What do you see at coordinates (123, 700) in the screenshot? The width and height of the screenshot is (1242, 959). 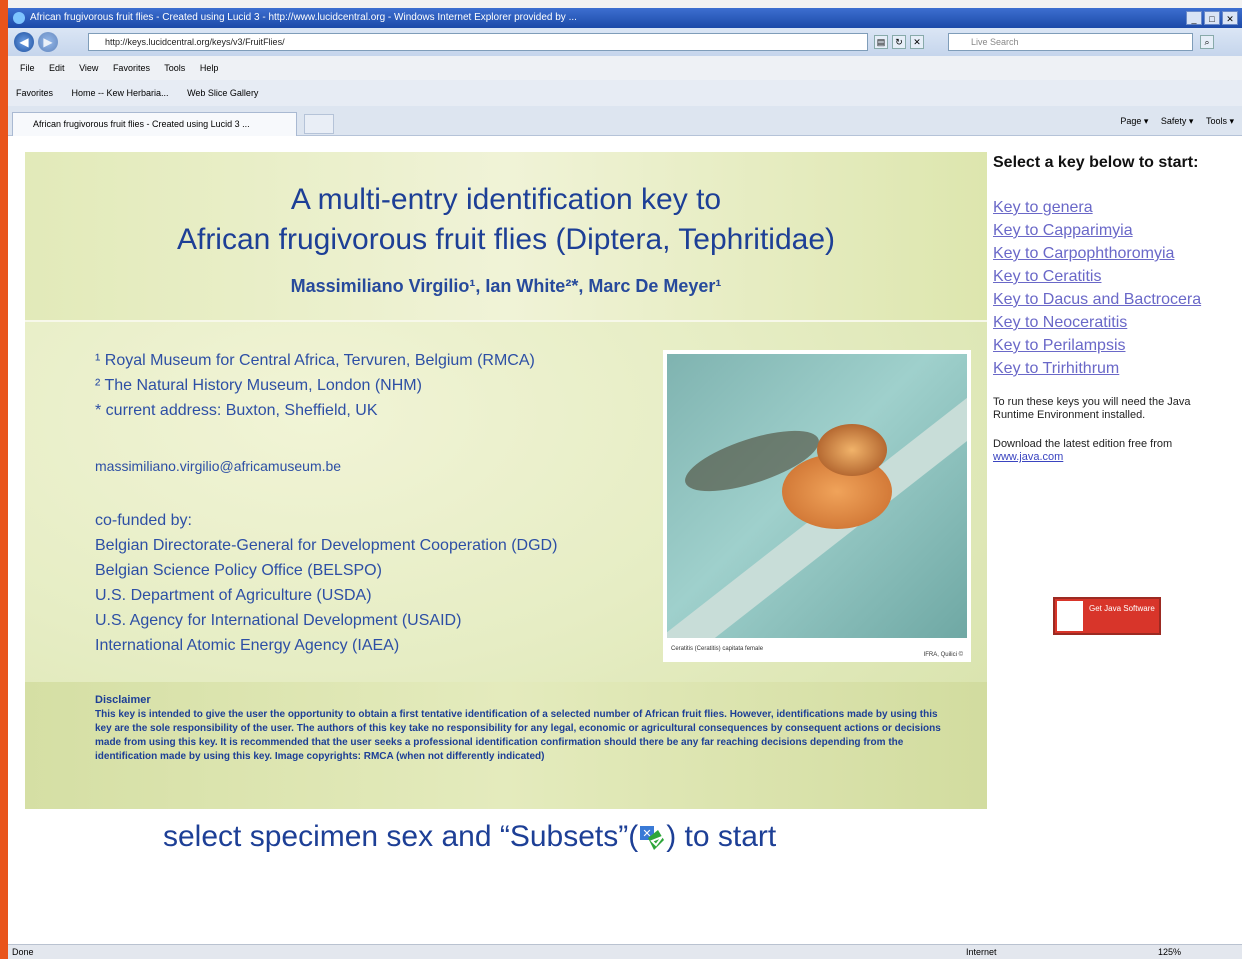 I see `disclaimer-title: Disclaimer` at bounding box center [123, 700].